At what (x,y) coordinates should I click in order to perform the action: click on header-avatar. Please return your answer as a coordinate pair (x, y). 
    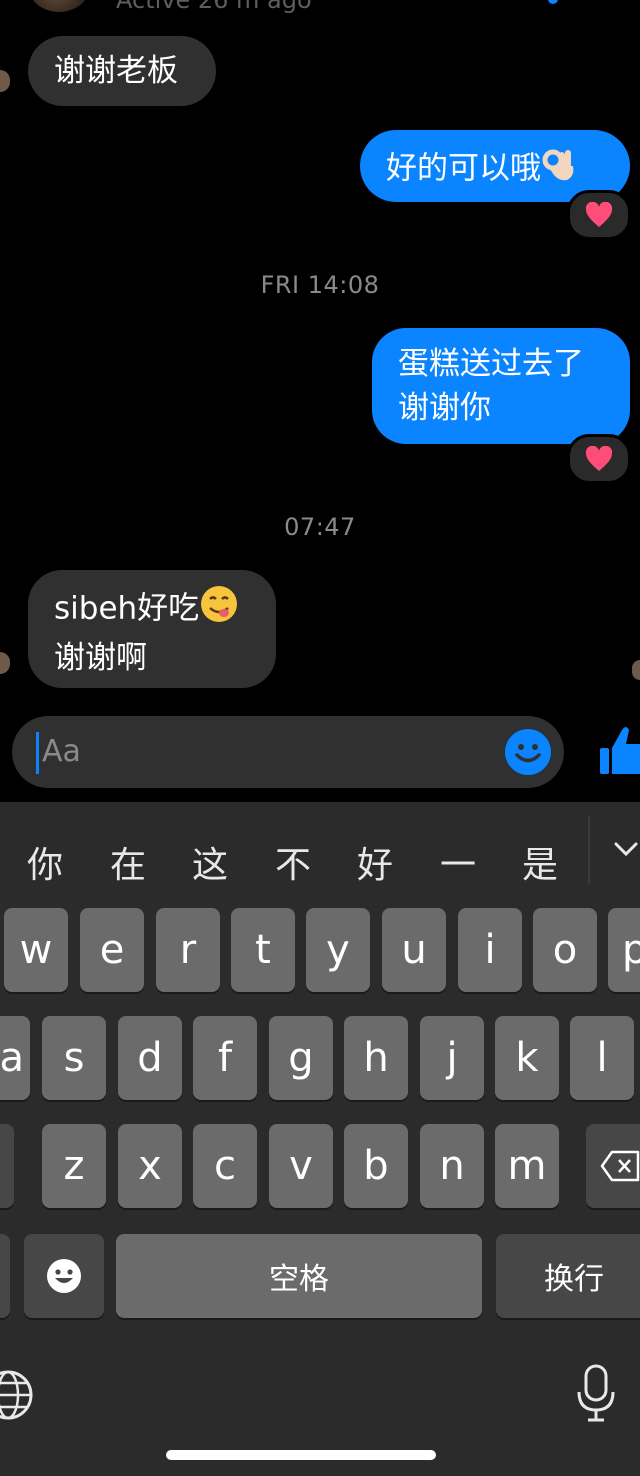
    Looking at the image, I should click on (59, 6).